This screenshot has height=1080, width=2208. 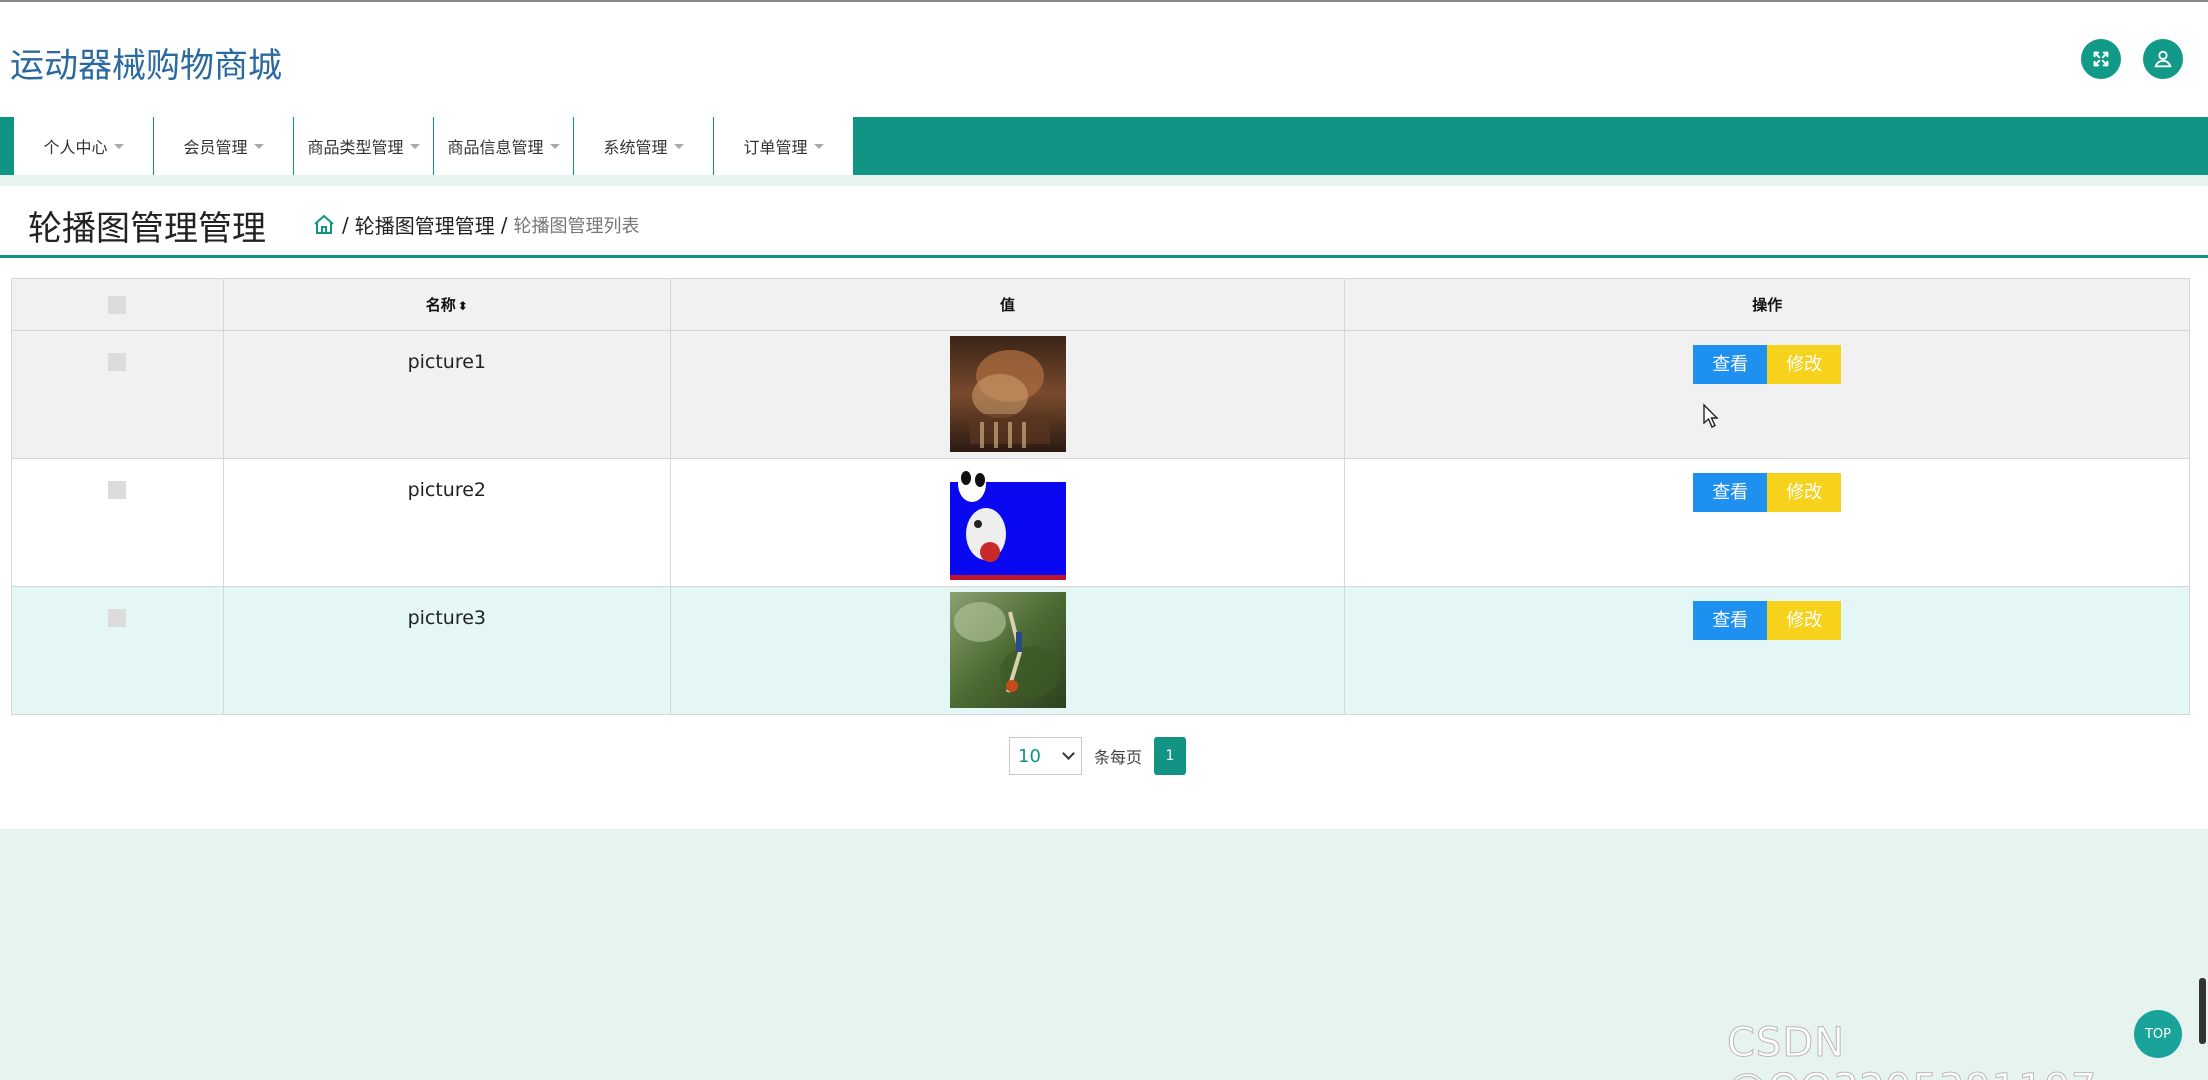 I want to click on name-cell: picture1, so click(x=446, y=394).